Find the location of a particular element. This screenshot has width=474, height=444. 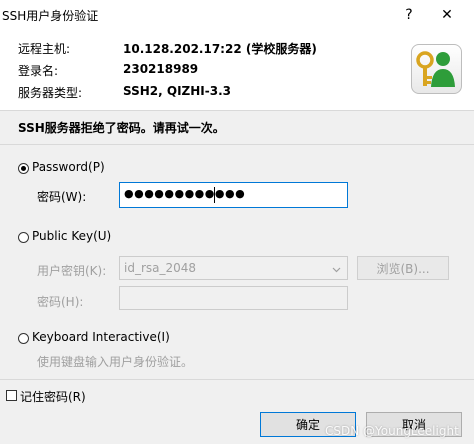

text-caret is located at coordinates (214, 195).